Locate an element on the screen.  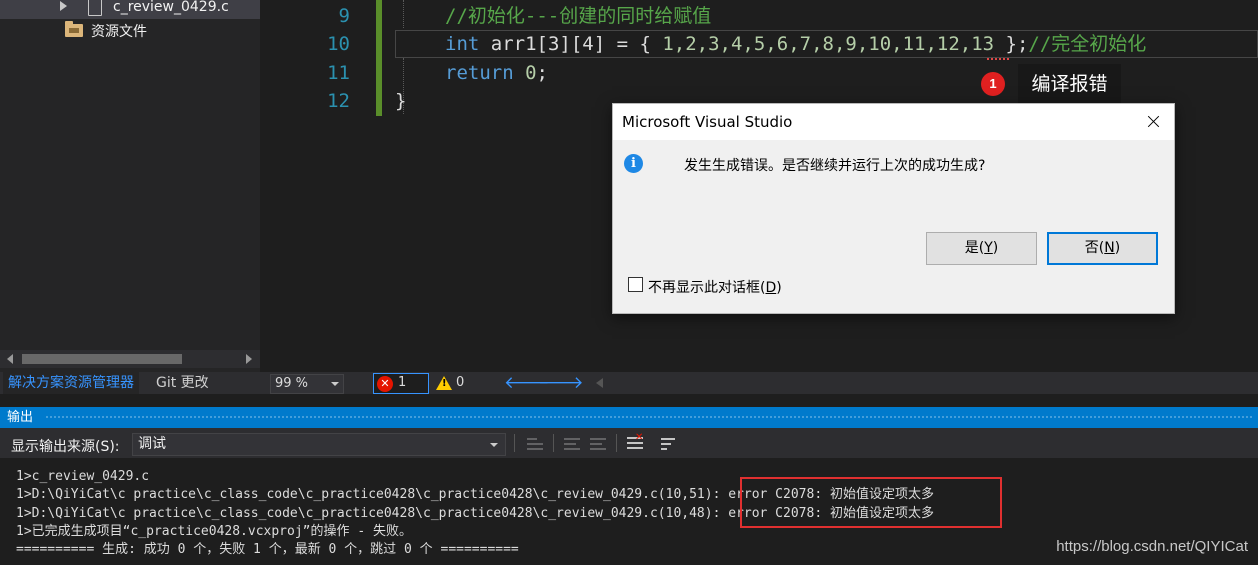
statement-end: }; is located at coordinates (1011, 44).